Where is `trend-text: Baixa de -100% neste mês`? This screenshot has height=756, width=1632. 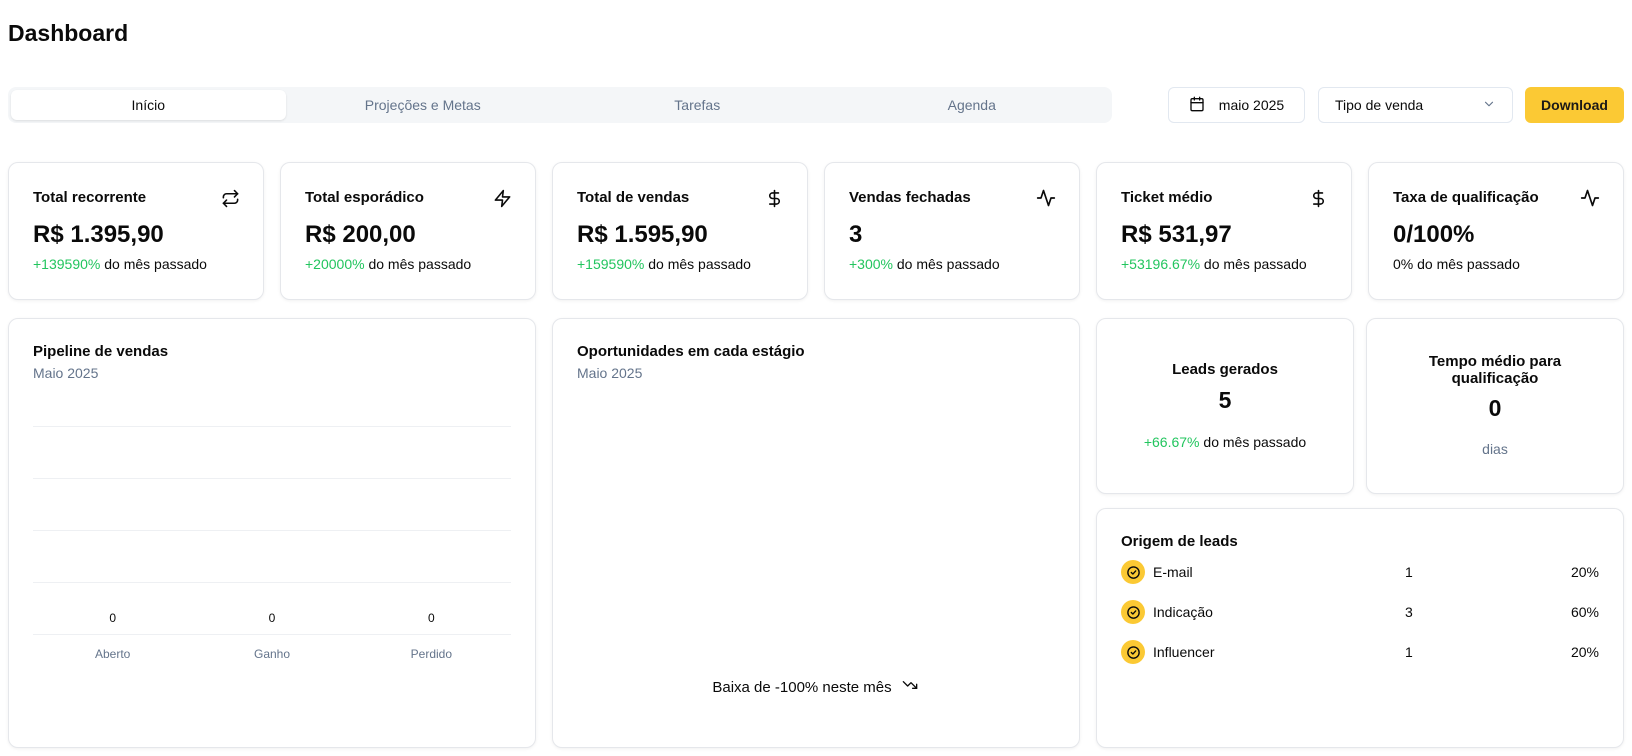
trend-text: Baixa de -100% neste mês is located at coordinates (802, 687).